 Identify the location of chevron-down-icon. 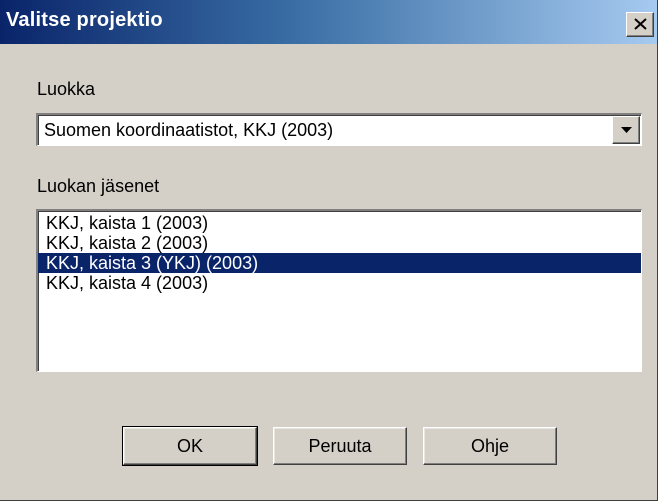
(626, 130).